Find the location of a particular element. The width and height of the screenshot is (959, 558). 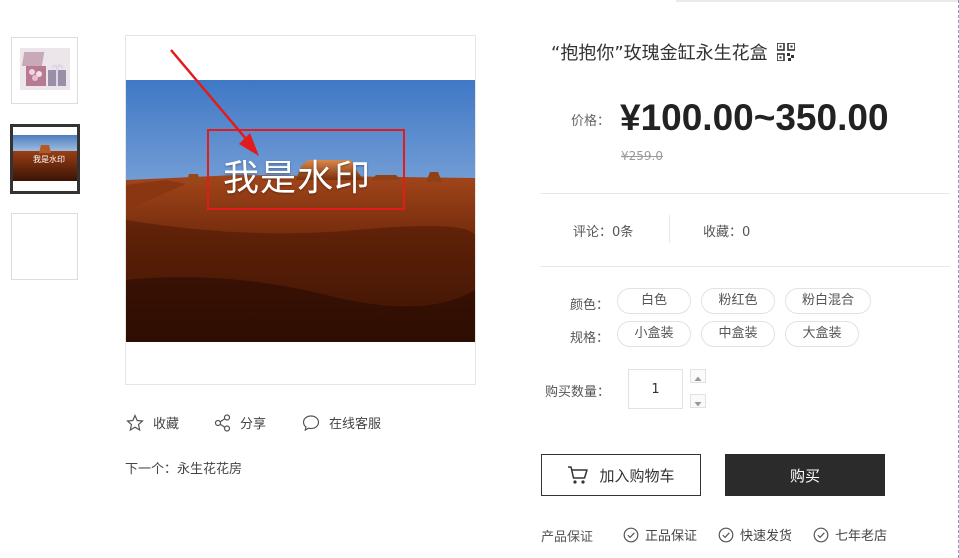

share-action: 分享 is located at coordinates (240, 422).